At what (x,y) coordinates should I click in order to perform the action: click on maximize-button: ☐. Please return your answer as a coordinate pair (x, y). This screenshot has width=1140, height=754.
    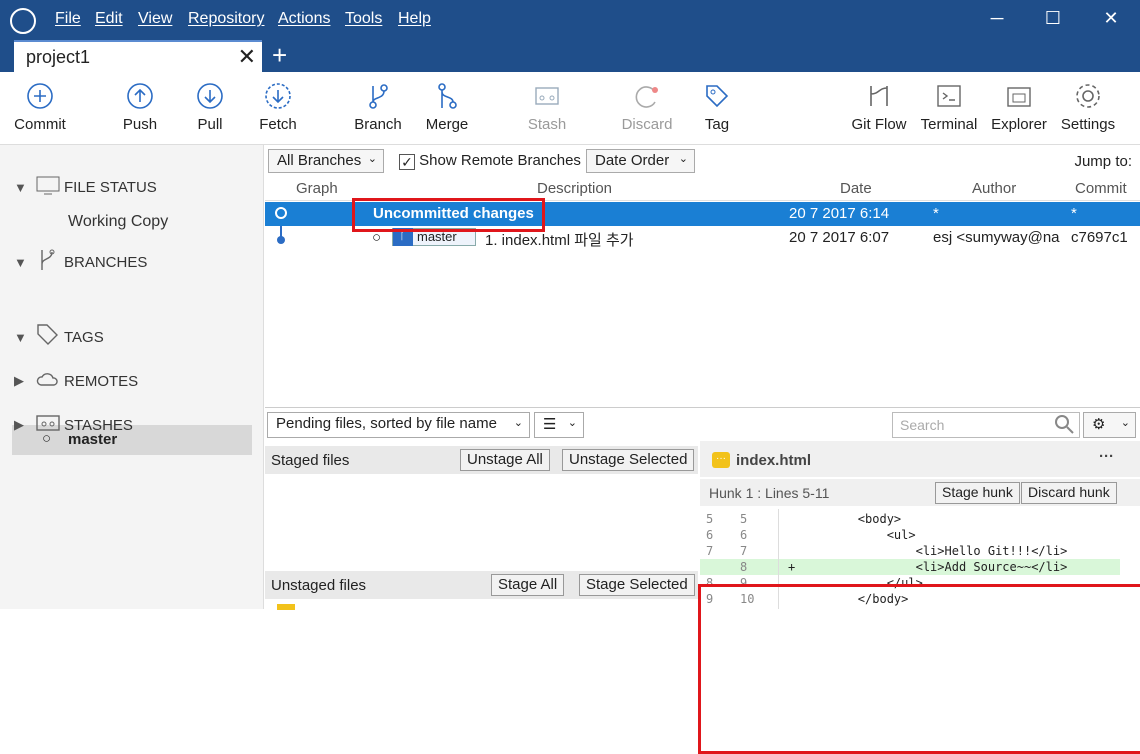
    Looking at the image, I should click on (1053, 18).